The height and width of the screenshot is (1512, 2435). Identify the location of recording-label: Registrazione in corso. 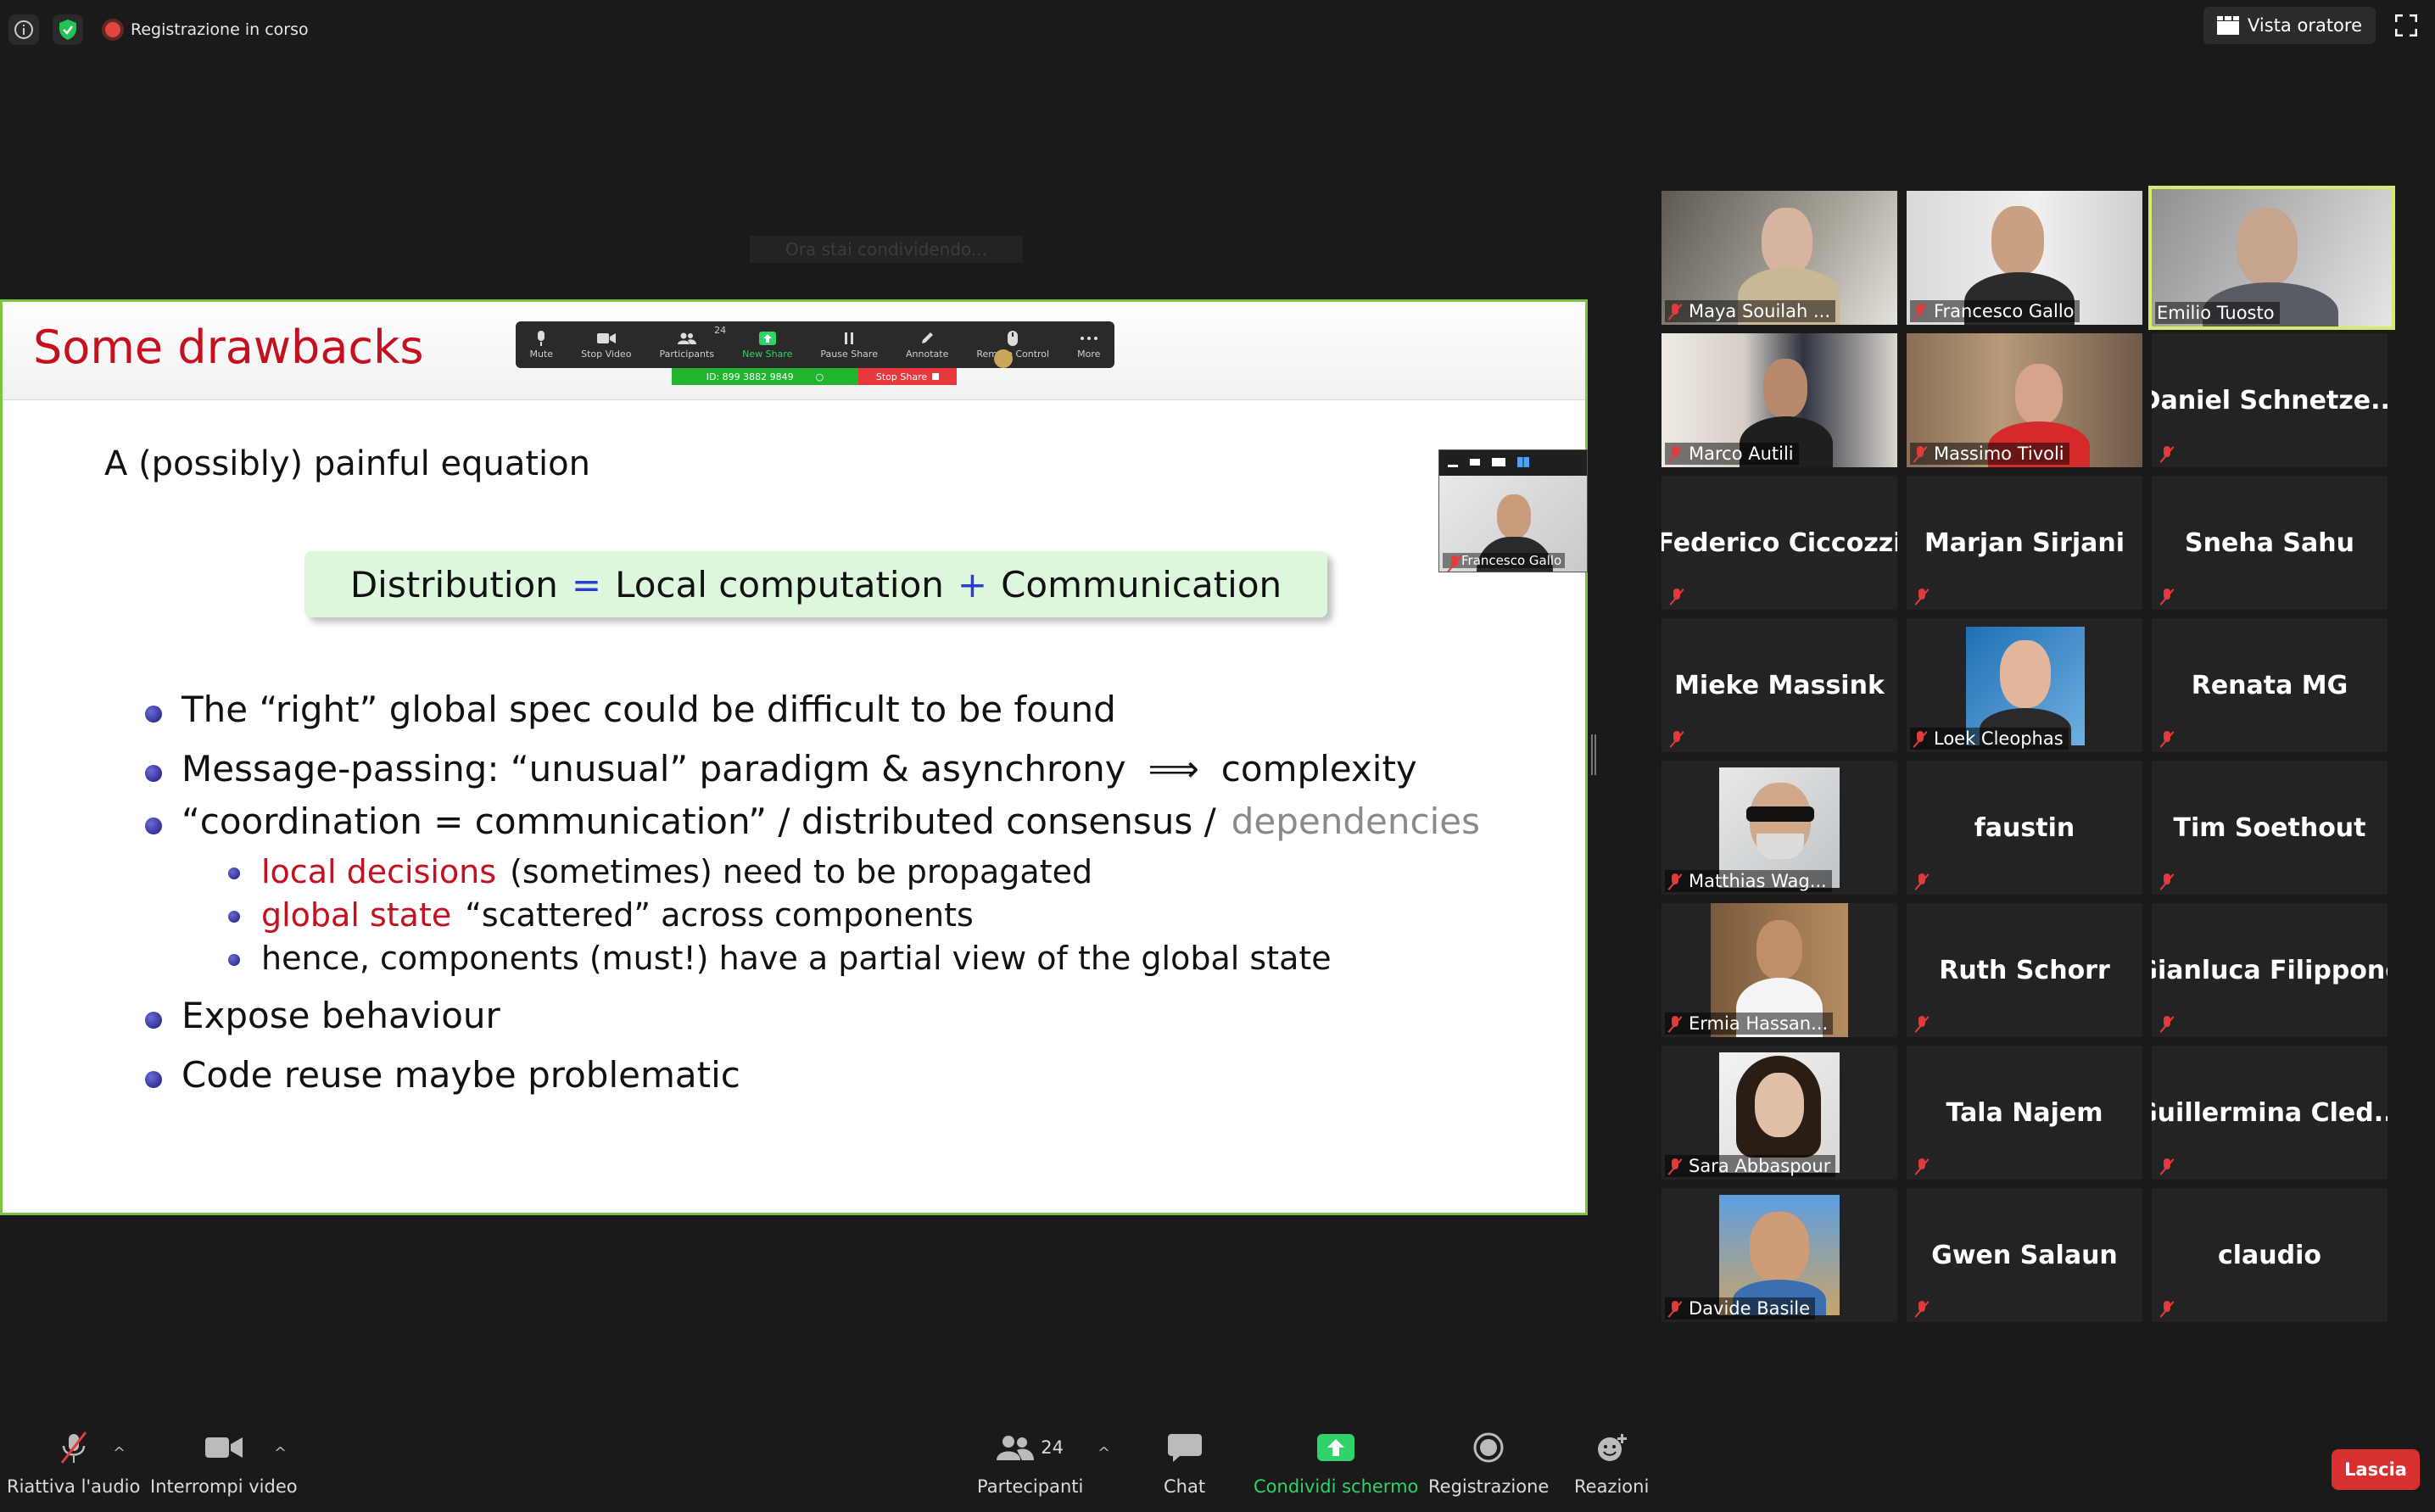
(220, 29).